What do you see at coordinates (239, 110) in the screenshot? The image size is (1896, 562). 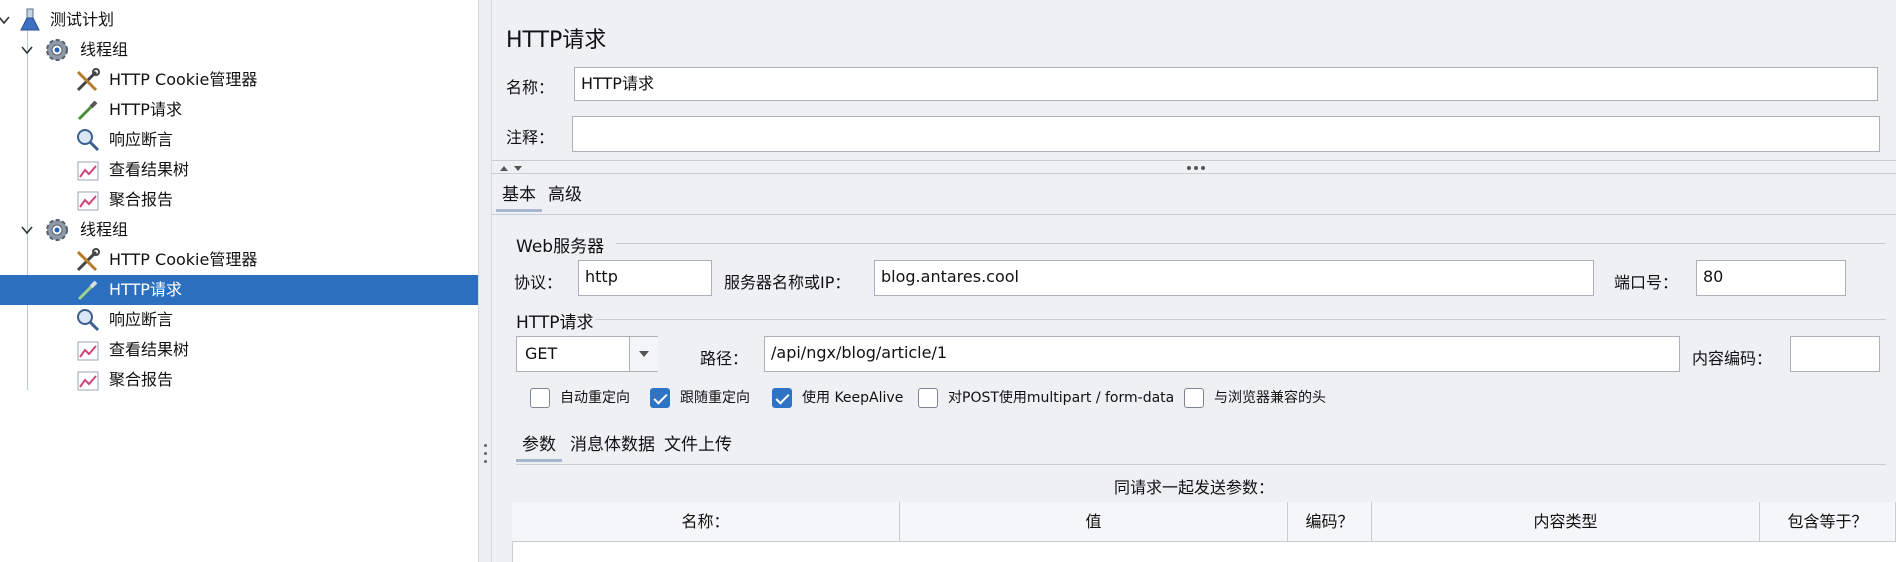 I see `tree-item-http-request: HTTP请求` at bounding box center [239, 110].